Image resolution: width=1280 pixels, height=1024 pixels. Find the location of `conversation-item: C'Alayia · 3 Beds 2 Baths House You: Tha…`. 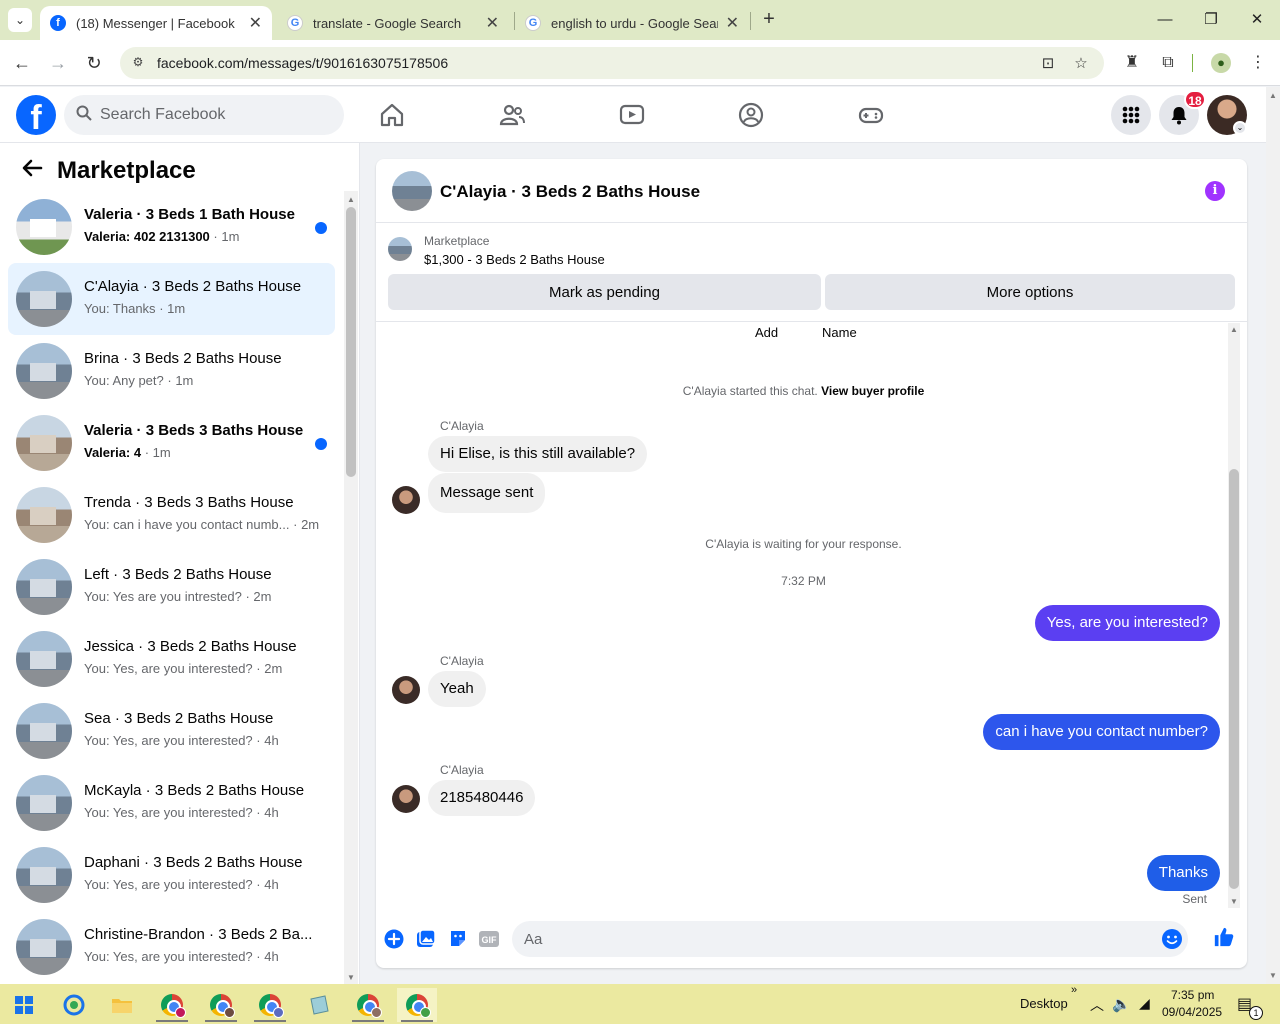

conversation-item: C'Alayia · 3 Beds 2 Baths House You: Tha… is located at coordinates (171, 299).